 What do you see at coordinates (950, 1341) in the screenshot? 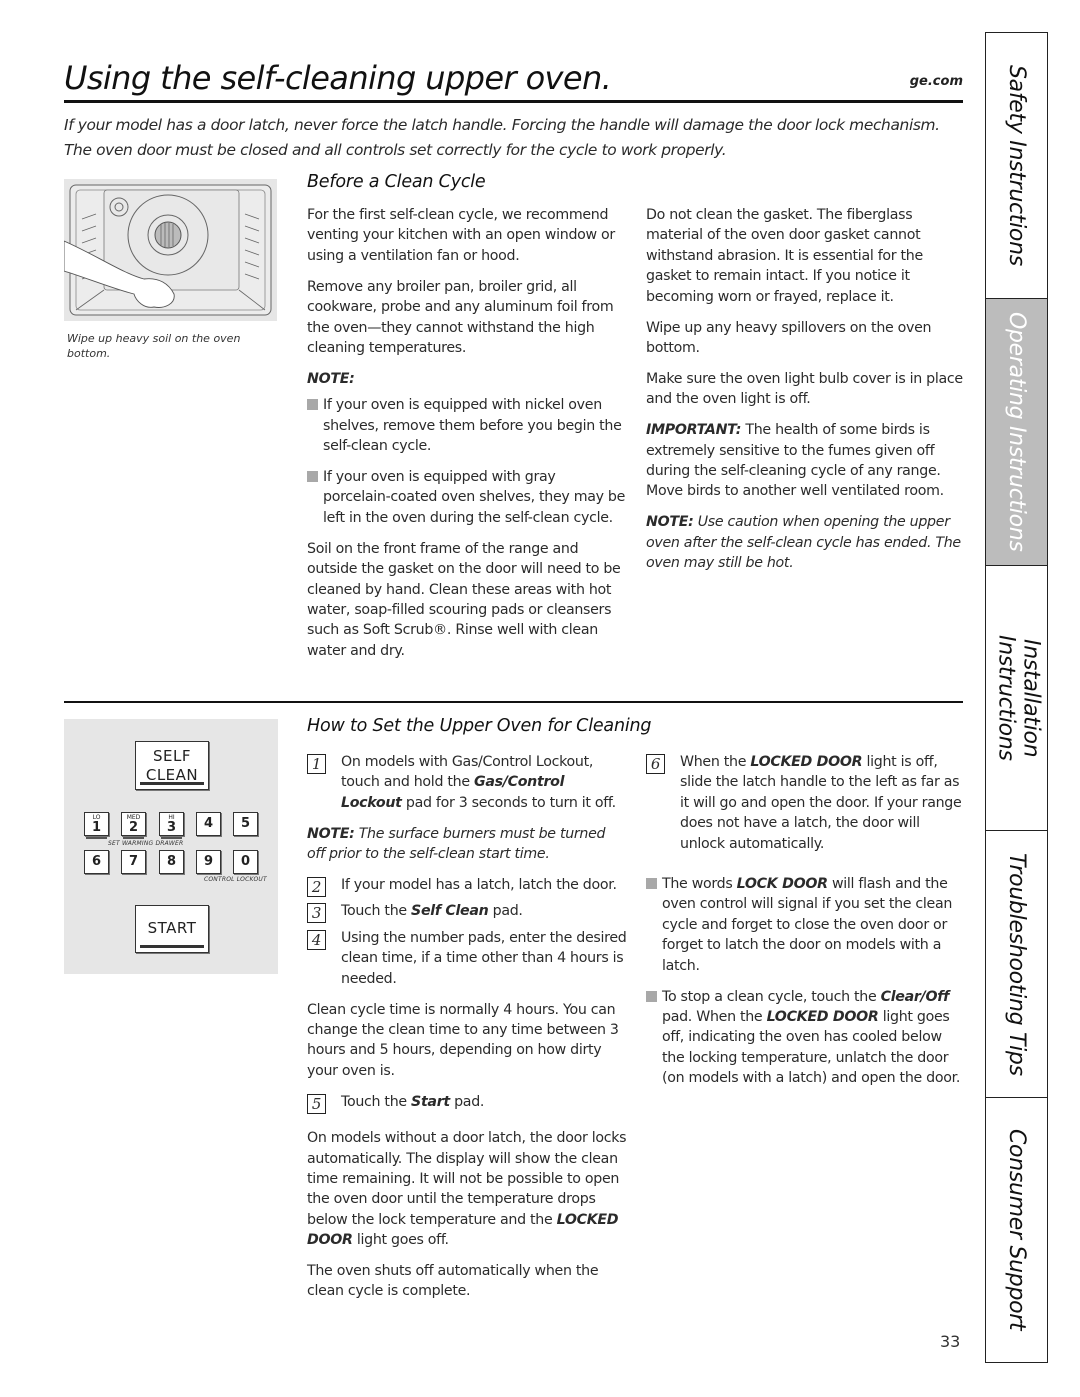
I see `page-number: 33` at bounding box center [950, 1341].